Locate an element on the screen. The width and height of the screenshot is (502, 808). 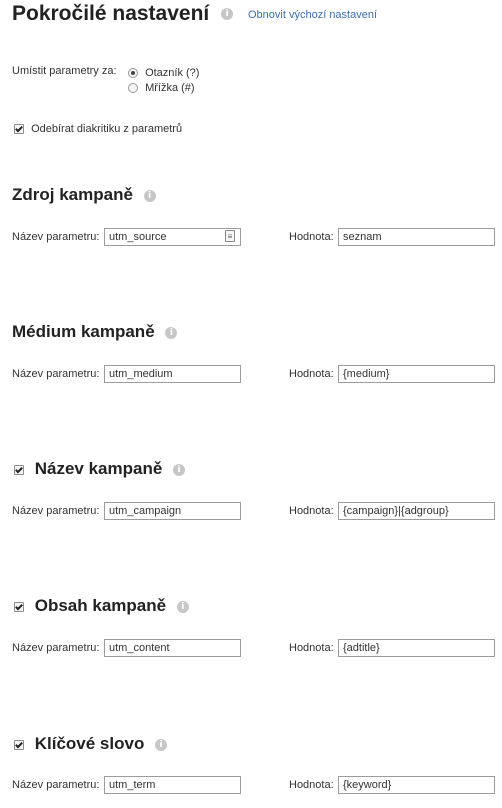
section-title-keyword-text: Klíčové slovo is located at coordinates (89, 743).